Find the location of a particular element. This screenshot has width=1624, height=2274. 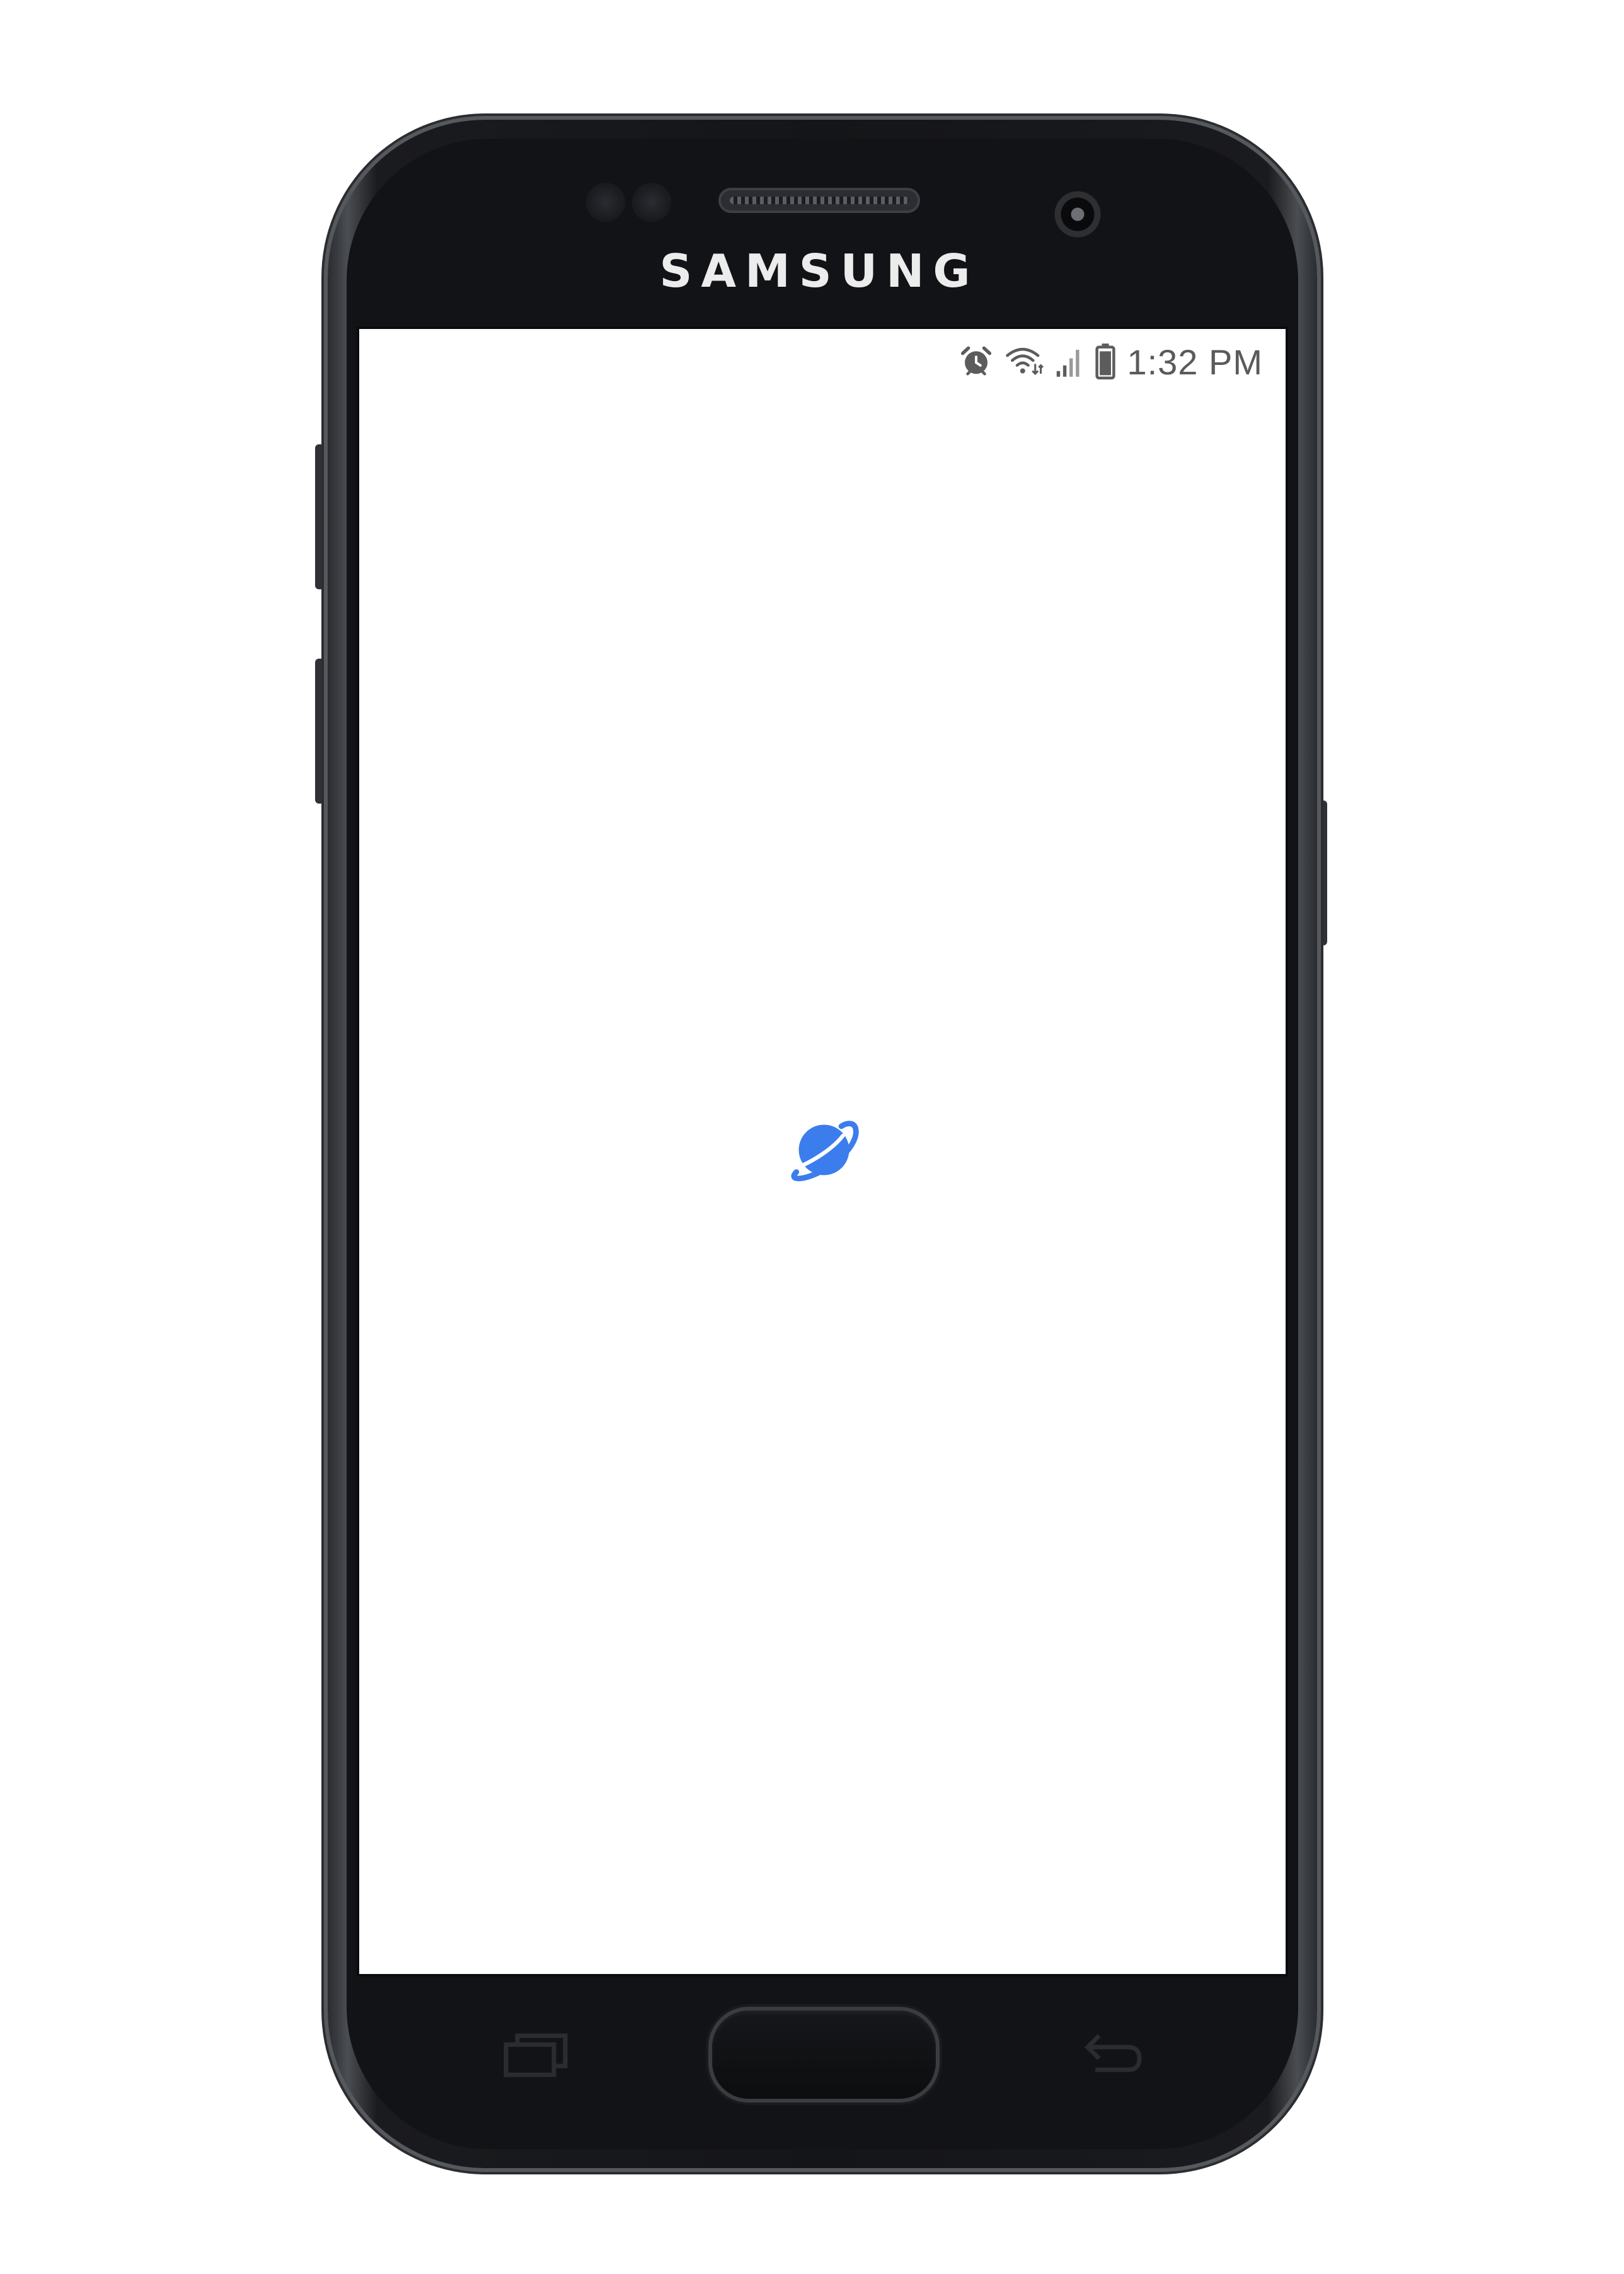

front-camera is located at coordinates (1077, 214).